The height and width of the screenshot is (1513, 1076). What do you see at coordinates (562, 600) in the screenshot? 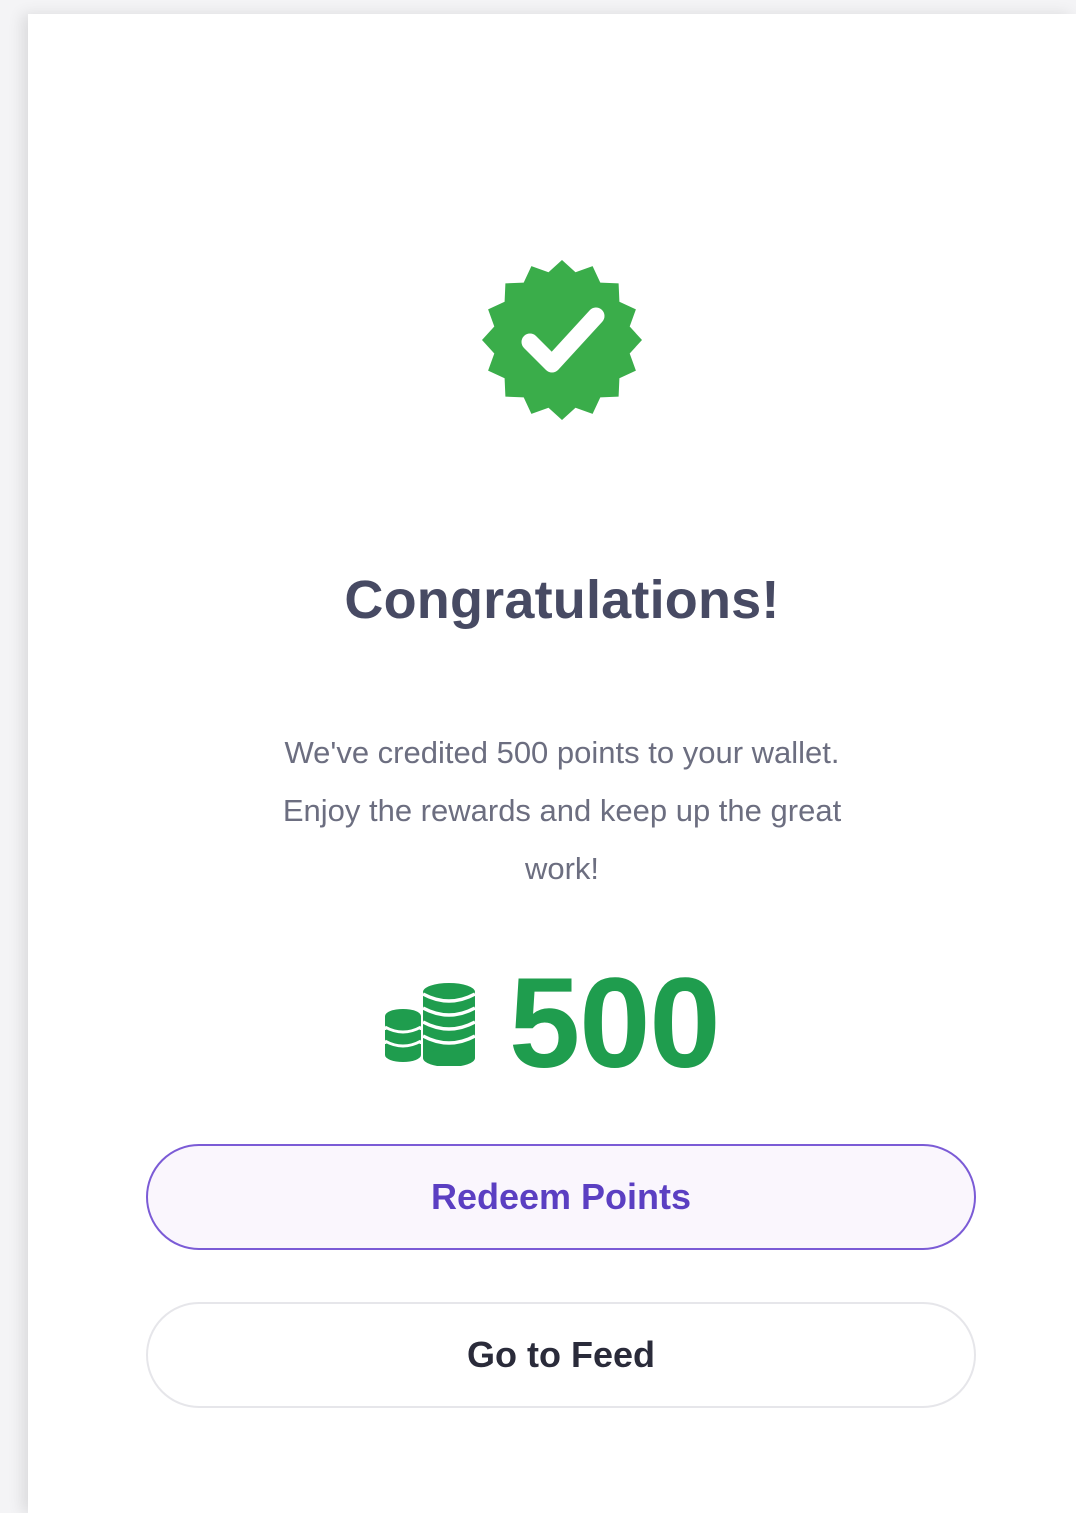
I see `page-title: Congratulations!` at bounding box center [562, 600].